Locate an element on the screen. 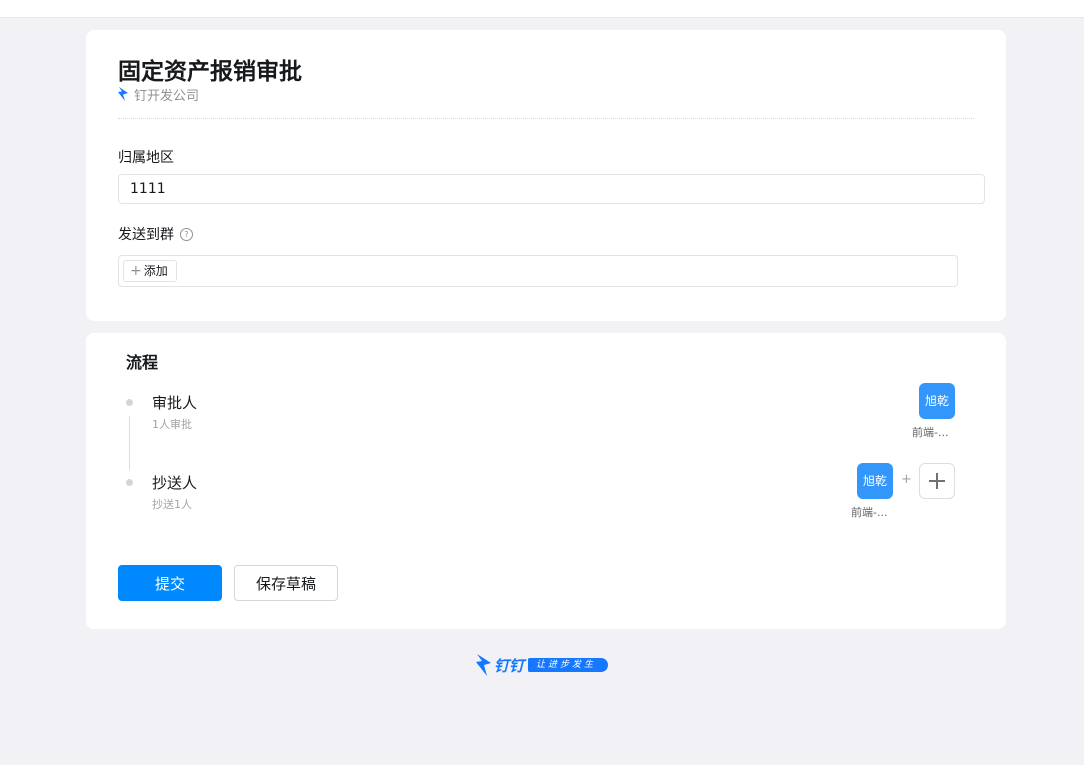  flow-connector-line is located at coordinates (129, 443).